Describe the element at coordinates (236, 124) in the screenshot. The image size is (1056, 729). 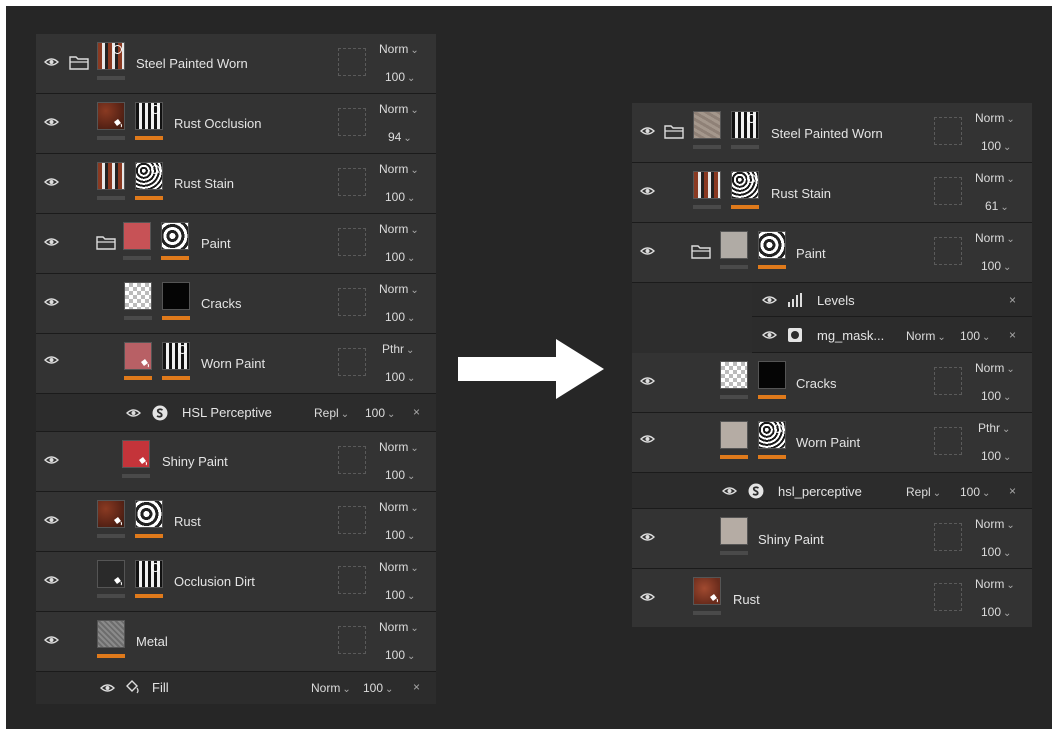
I see `layer-row: Rust Occlusion Norm ⌄ 94 ⌄` at that location.